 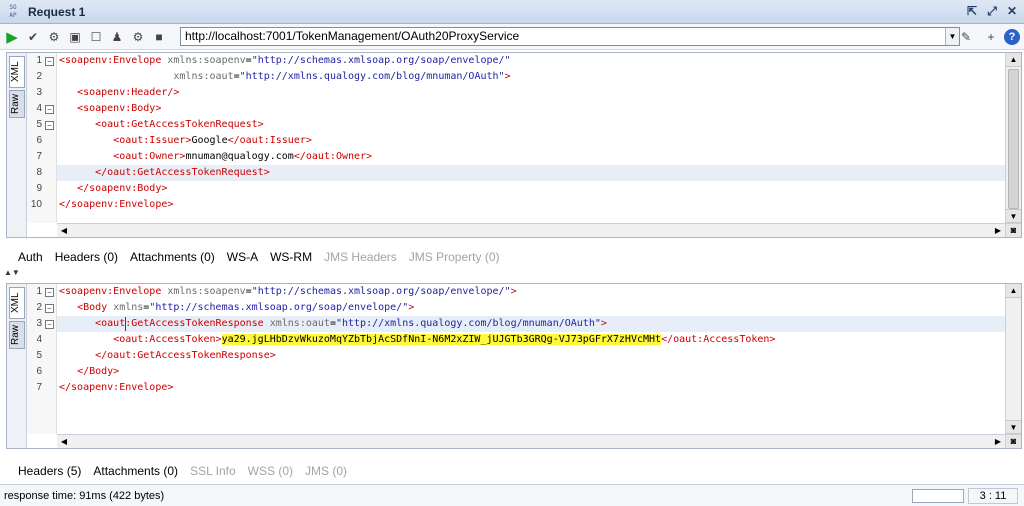 What do you see at coordinates (326, 471) in the screenshot?
I see `response-tab-jms-0: JMS (0)` at bounding box center [326, 471].